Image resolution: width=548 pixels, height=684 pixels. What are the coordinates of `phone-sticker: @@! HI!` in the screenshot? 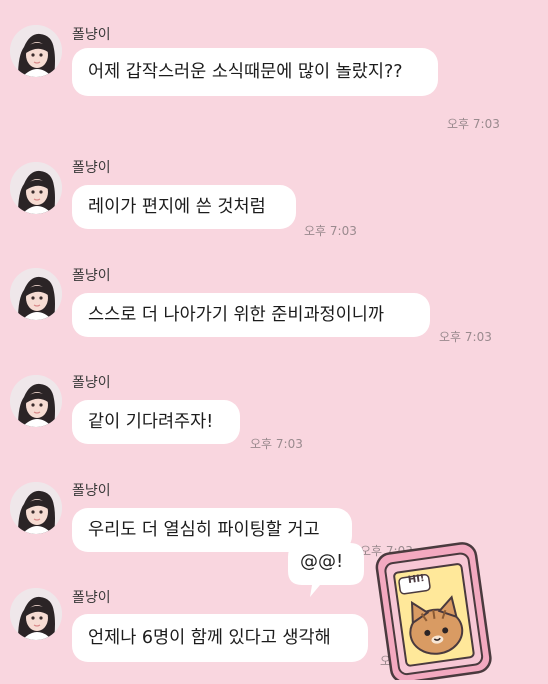 It's located at (414, 609).